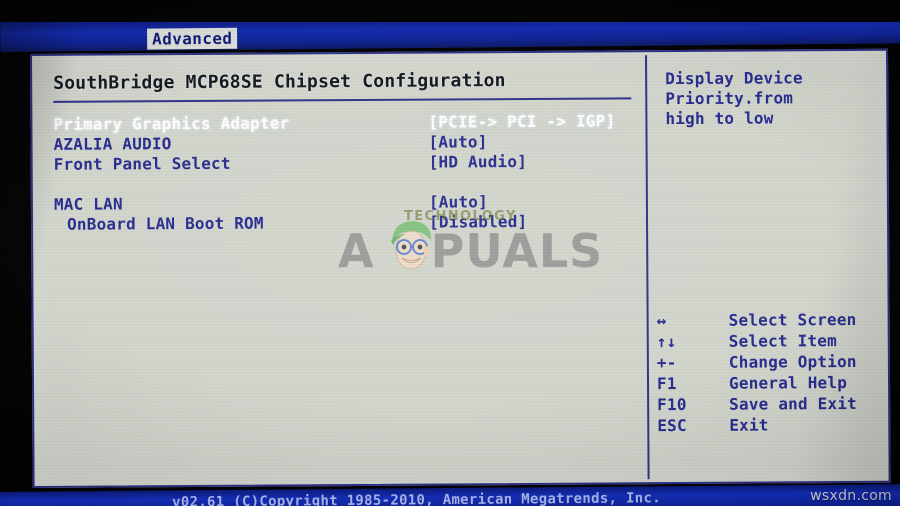  What do you see at coordinates (769, 425) in the screenshot?
I see `key-legend-row-exit: ESC Exit` at bounding box center [769, 425].